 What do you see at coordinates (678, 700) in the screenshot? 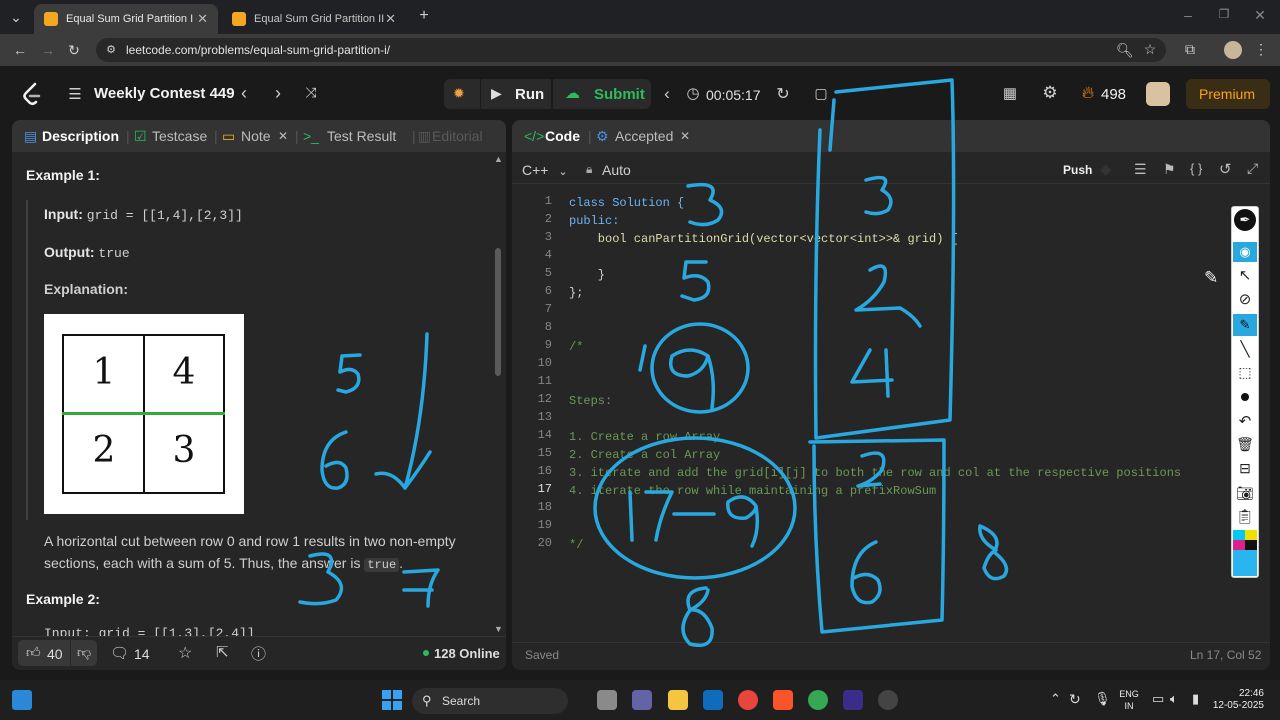
I see `file-explorer-icon` at bounding box center [678, 700].